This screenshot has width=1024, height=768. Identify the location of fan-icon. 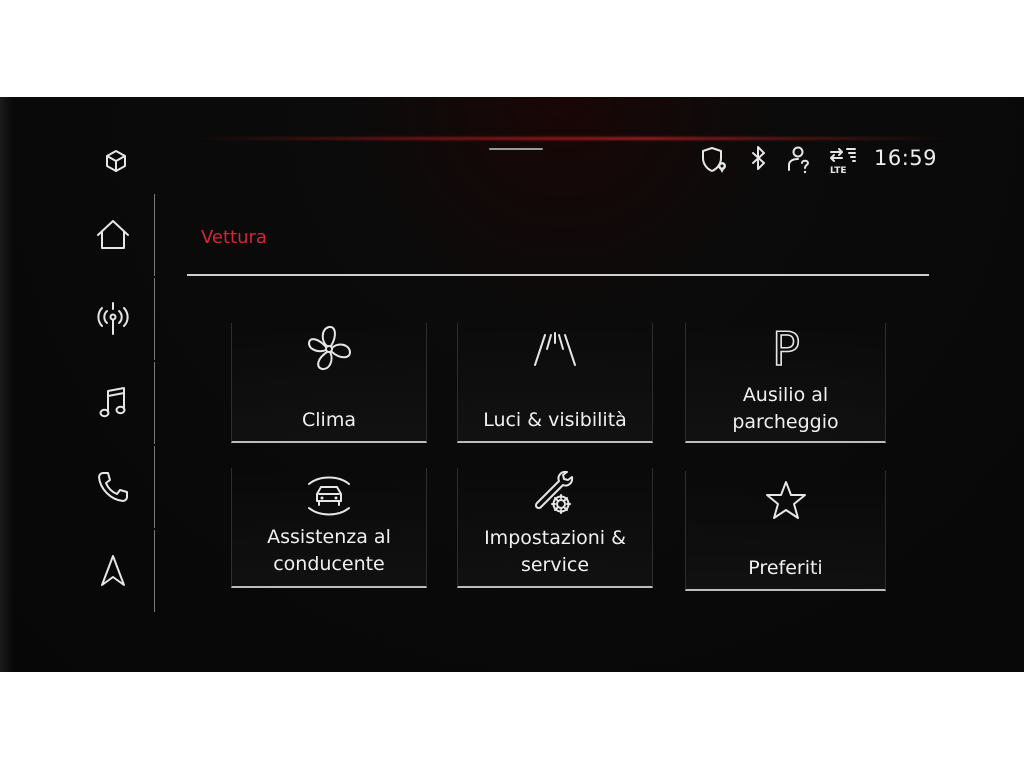
(329, 349).